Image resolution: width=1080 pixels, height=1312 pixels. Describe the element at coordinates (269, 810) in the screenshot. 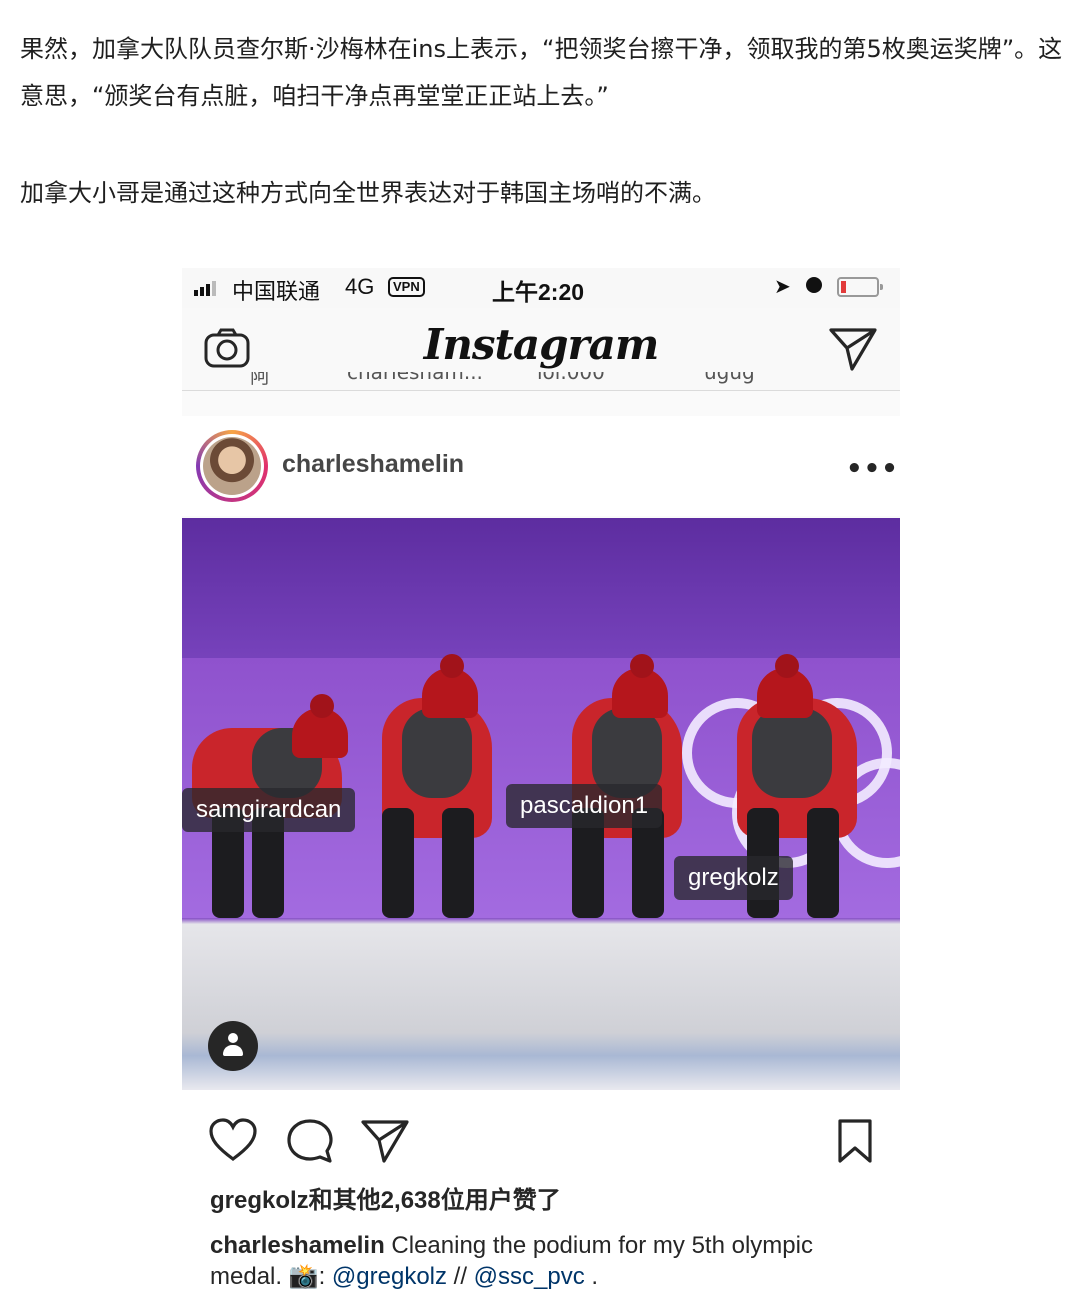

I see `photo-tag: samgirardcan` at that location.